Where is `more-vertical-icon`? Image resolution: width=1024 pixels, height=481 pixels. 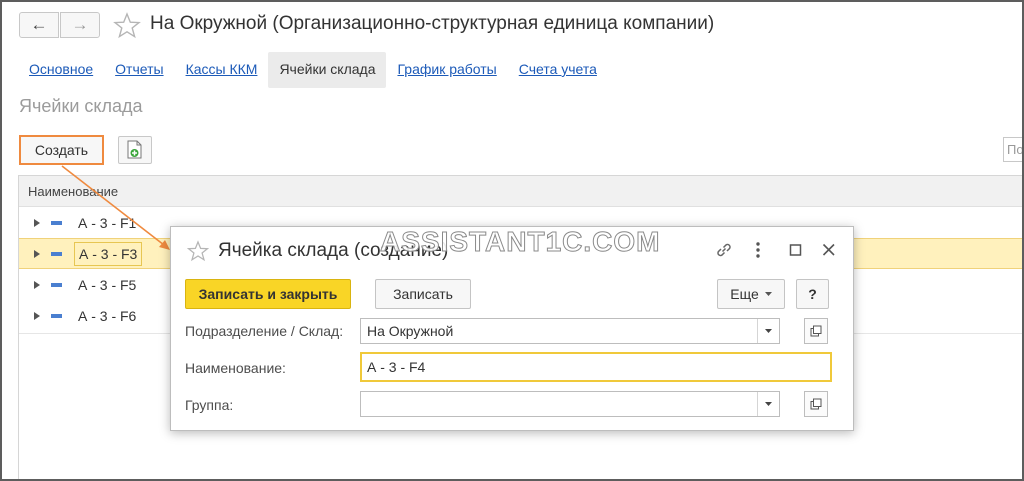 more-vertical-icon is located at coordinates (758, 250).